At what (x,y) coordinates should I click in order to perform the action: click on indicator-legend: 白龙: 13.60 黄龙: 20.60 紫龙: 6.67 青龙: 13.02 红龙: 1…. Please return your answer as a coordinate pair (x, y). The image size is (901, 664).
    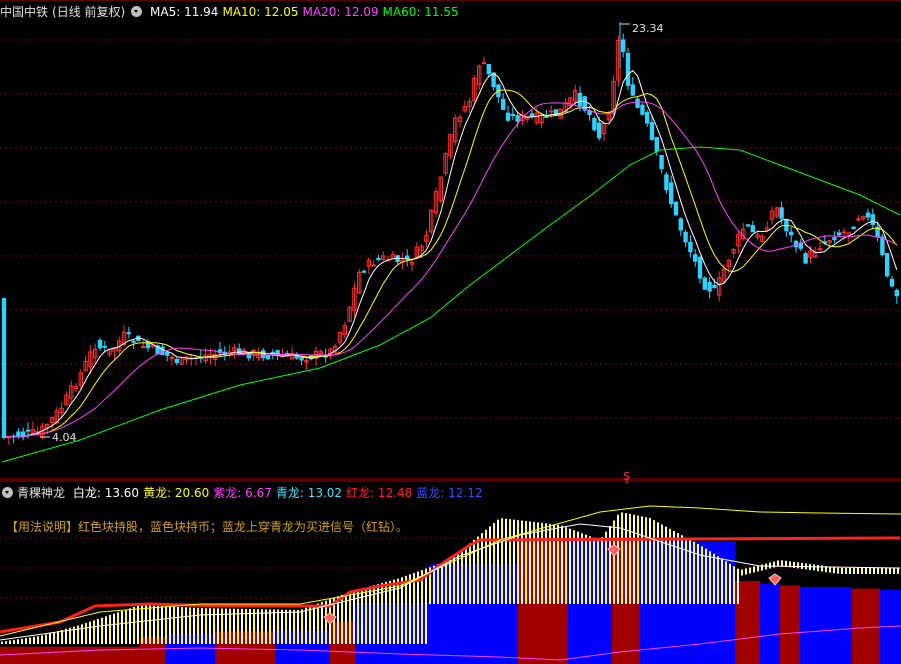
    Looking at the image, I should click on (280, 493).